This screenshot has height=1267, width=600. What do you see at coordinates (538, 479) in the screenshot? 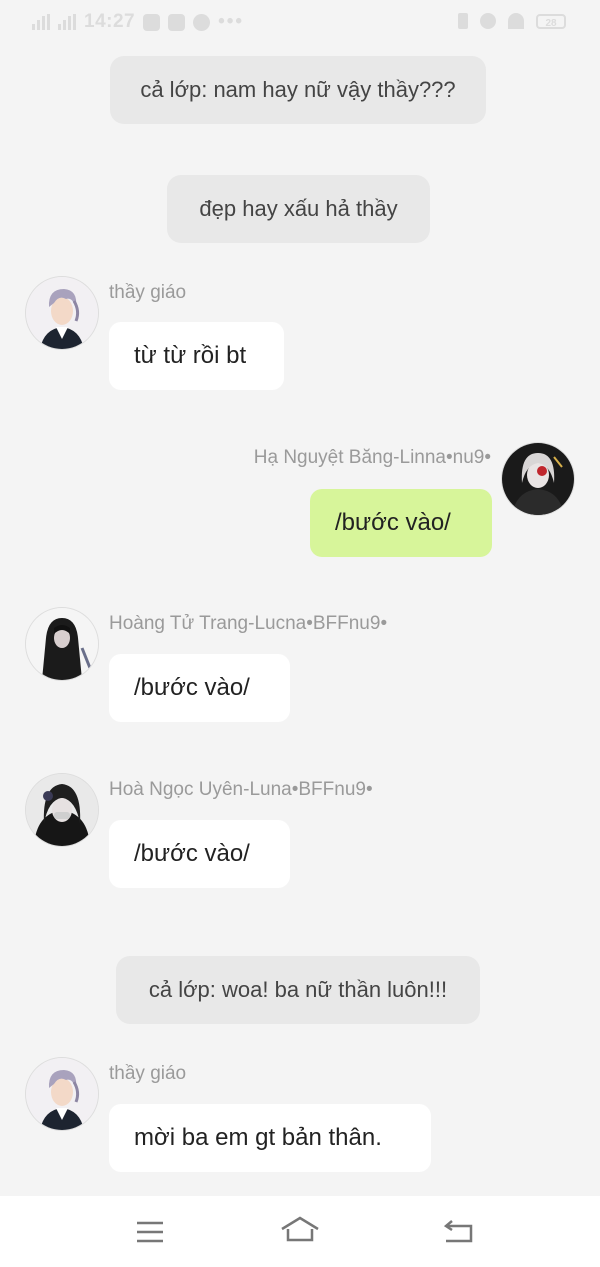
I see `avatar-self` at bounding box center [538, 479].